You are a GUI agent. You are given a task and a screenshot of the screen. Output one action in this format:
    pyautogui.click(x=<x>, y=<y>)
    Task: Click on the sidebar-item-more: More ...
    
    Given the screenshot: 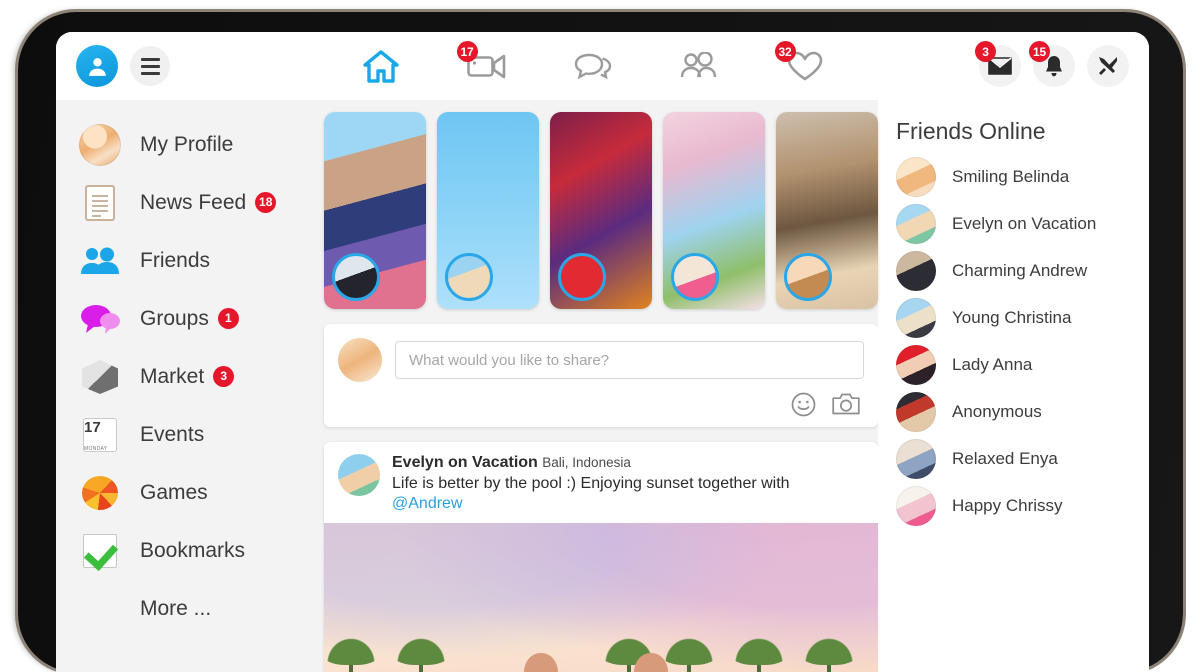 What is the action you would take?
    pyautogui.click(x=201, y=609)
    